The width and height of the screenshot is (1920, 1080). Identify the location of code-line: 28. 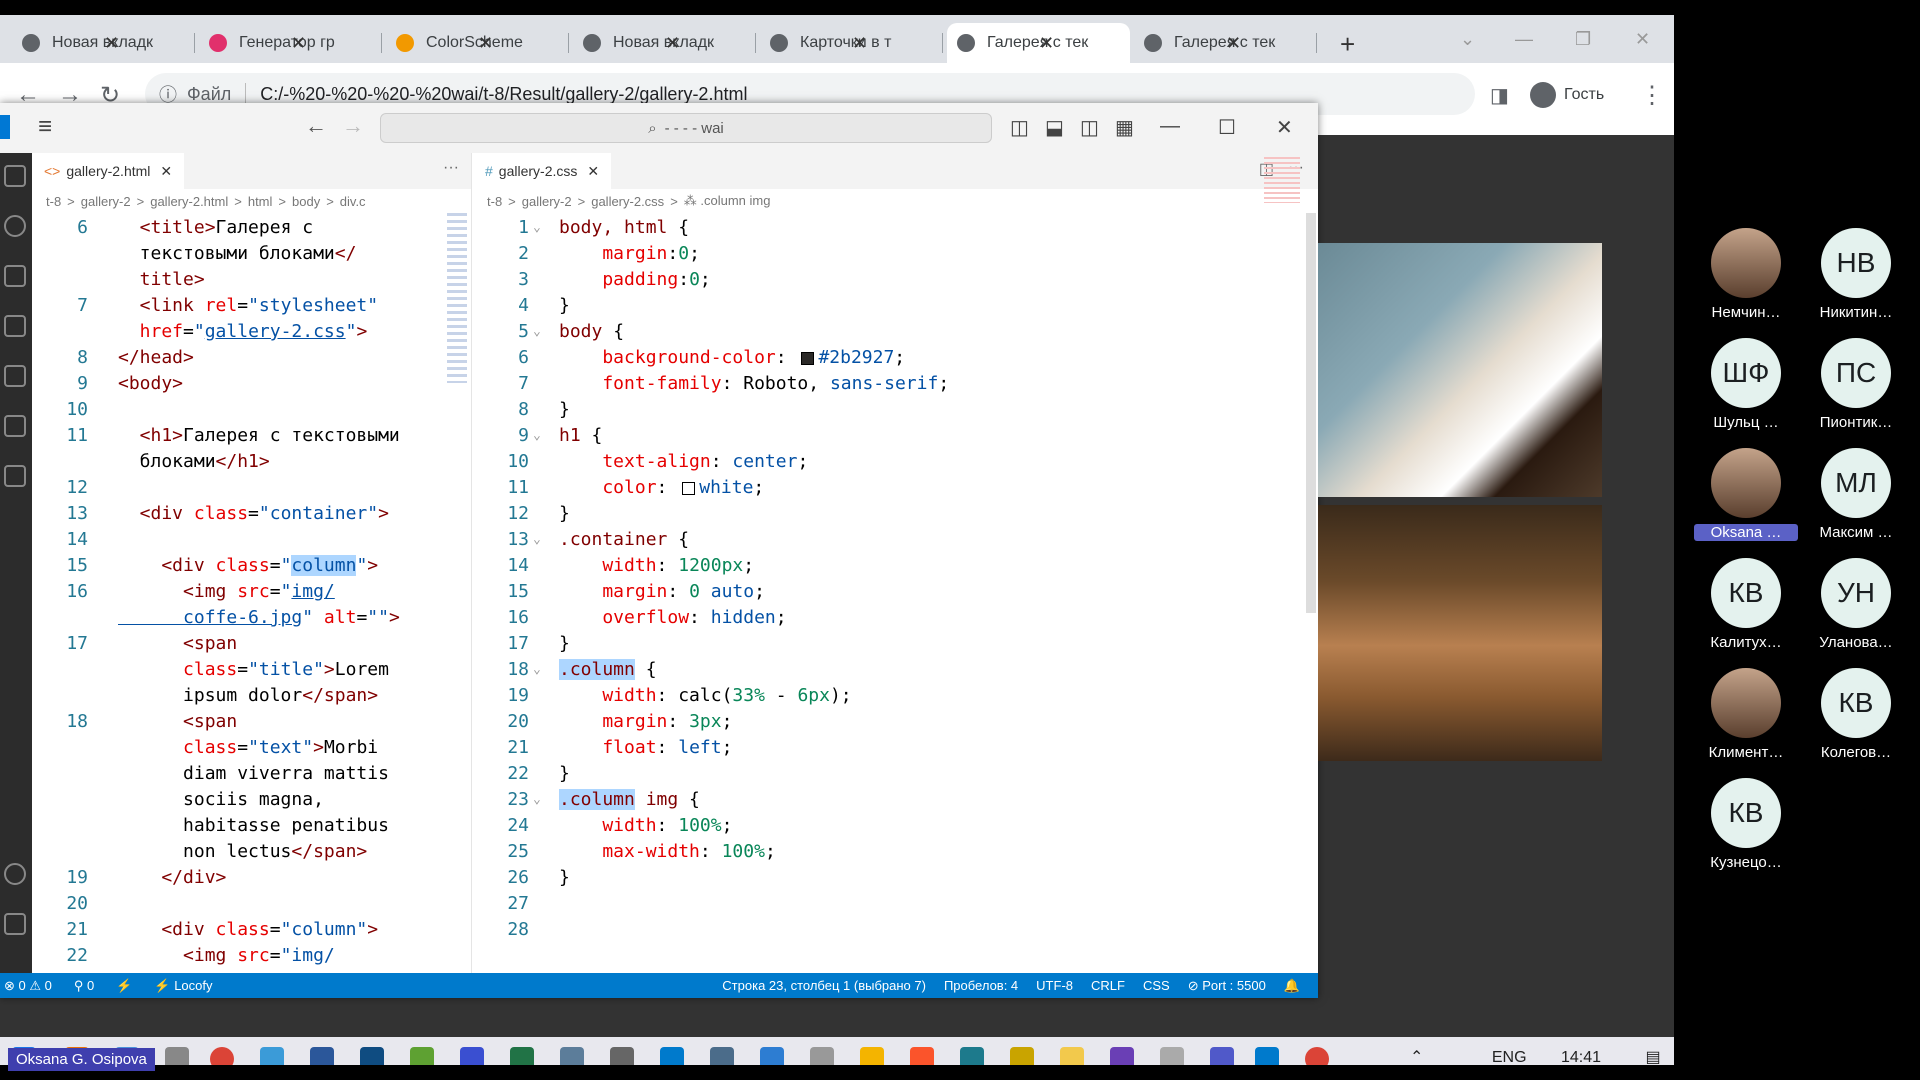
(895, 930).